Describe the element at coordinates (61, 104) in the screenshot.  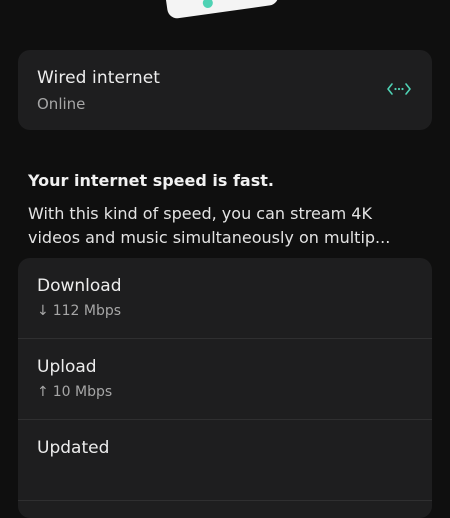
I see `connection-status: Online` at that location.